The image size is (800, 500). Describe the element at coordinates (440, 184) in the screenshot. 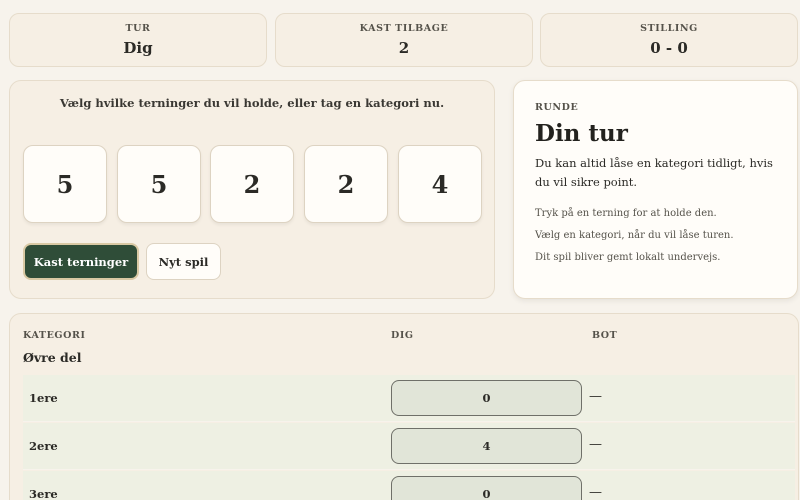

I see `die-5: 4` at that location.